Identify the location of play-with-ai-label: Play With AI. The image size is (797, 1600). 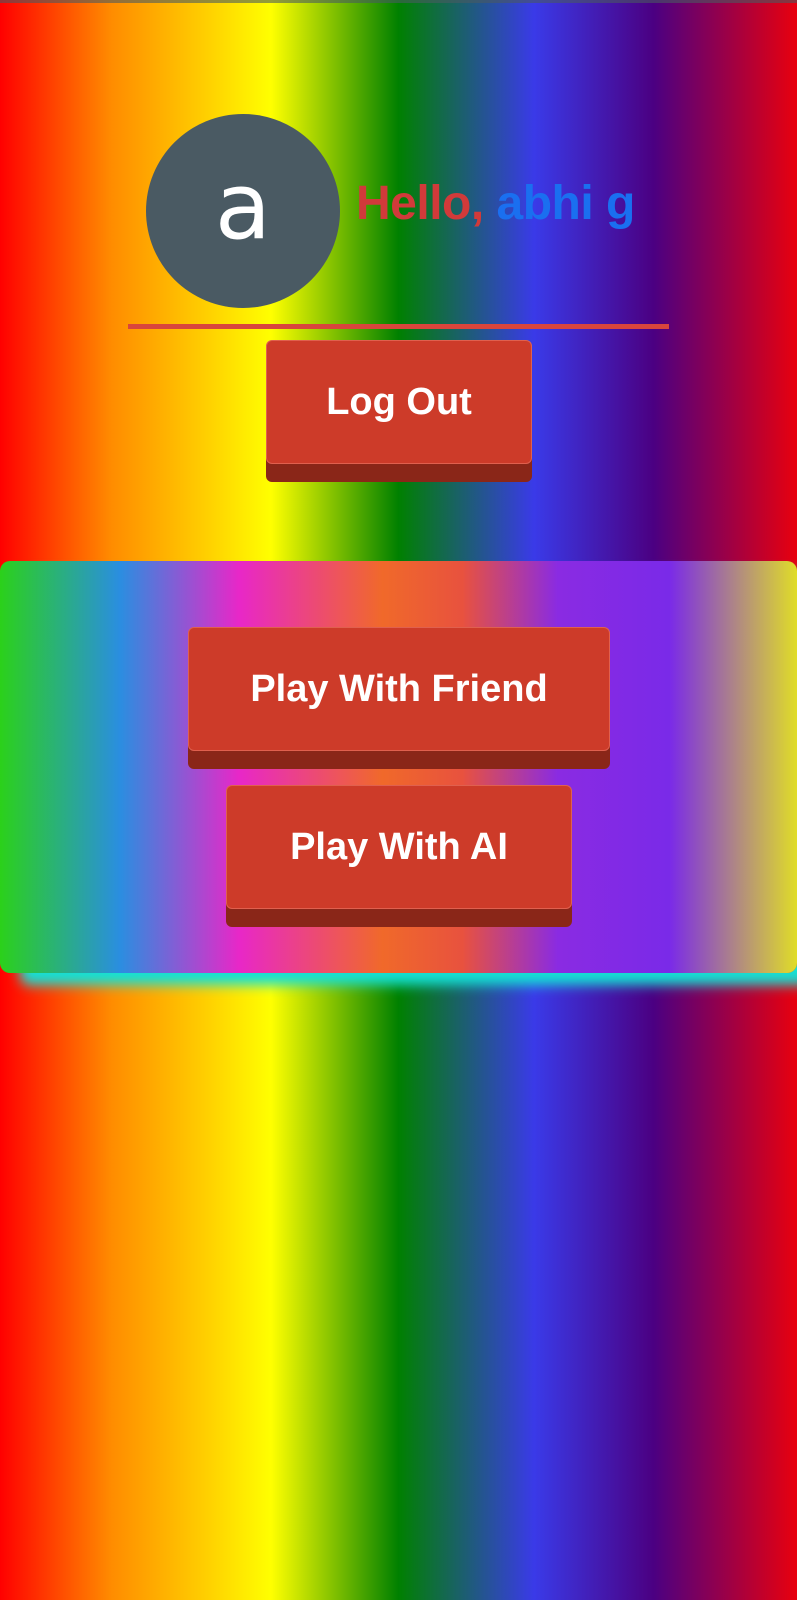
(399, 846).